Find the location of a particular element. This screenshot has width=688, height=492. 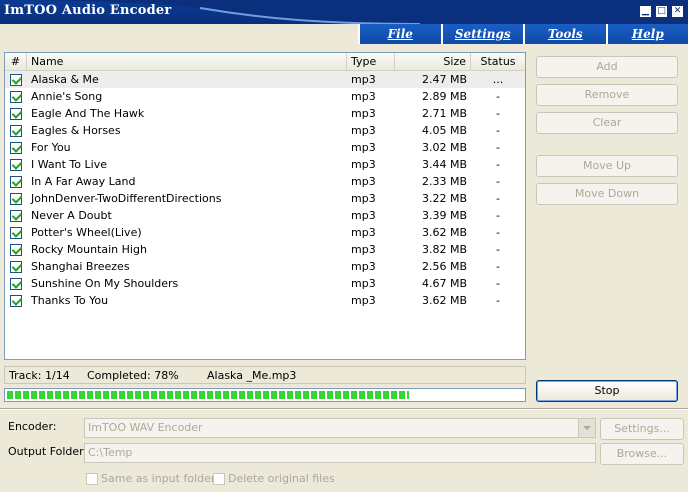

minimize-button: ▁ is located at coordinates (645, 11).